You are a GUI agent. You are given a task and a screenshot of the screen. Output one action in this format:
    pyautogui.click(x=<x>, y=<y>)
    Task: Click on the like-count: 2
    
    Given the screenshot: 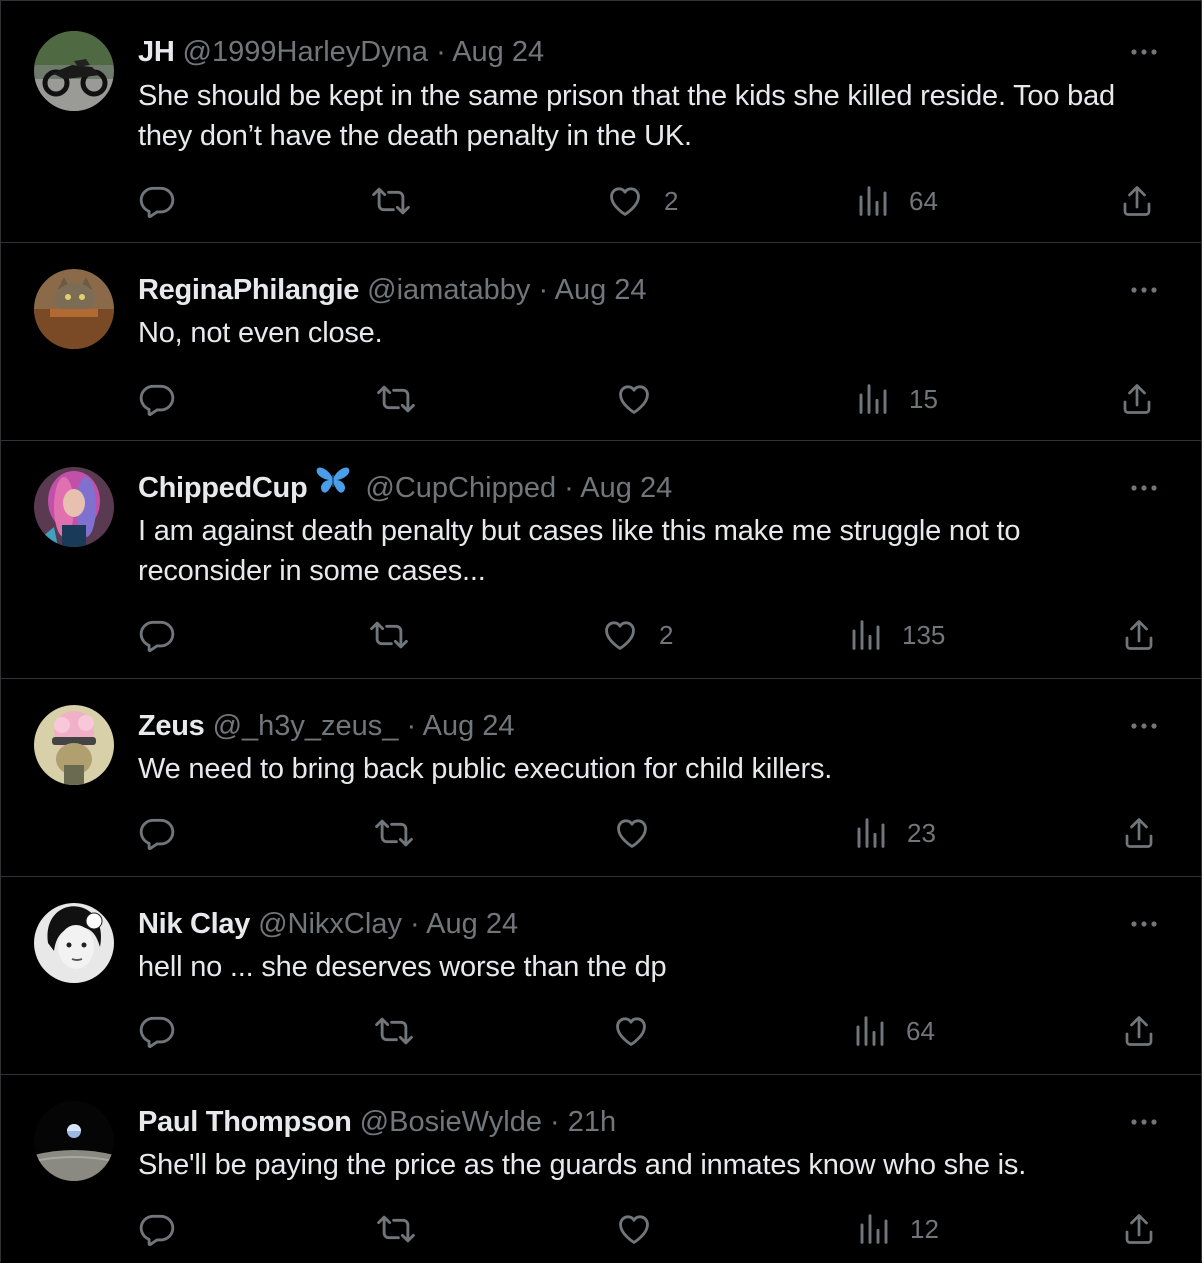 What is the action you would take?
    pyautogui.click(x=666, y=634)
    